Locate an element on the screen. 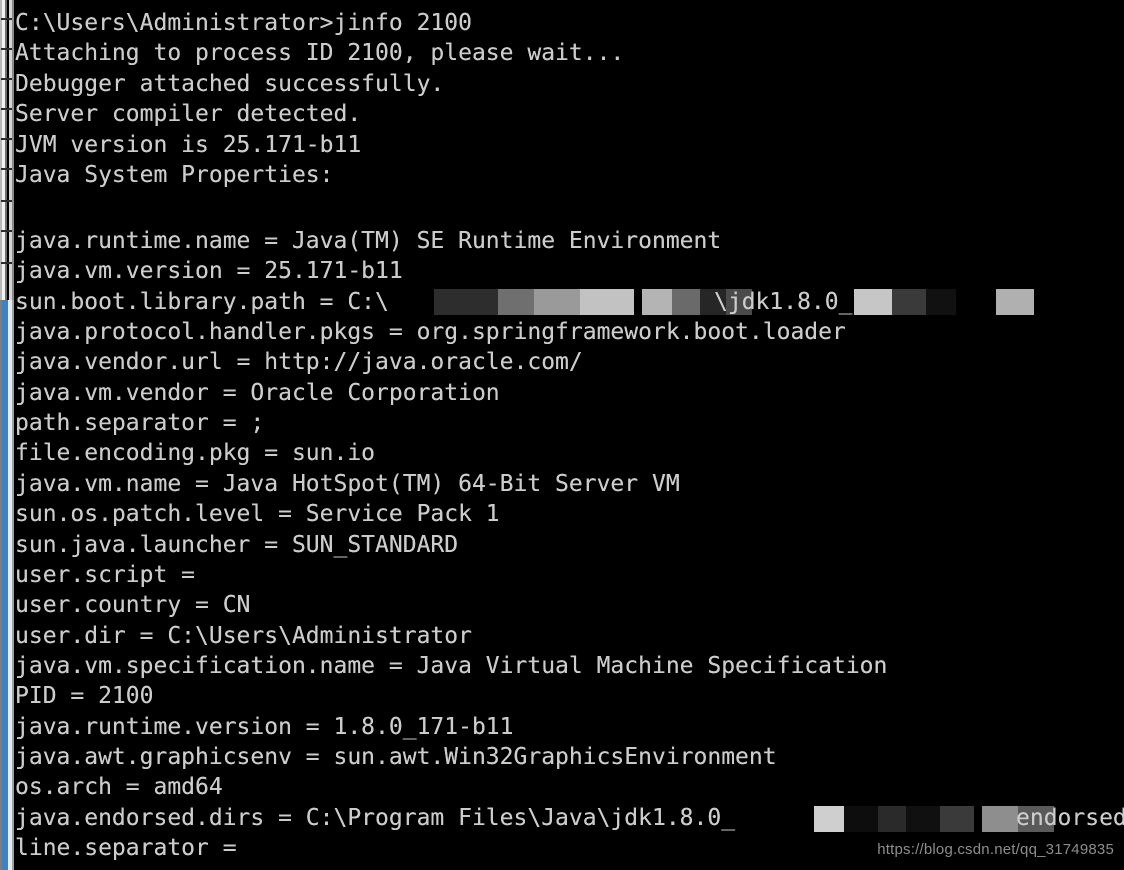 Image resolution: width=1124 pixels, height=870 pixels. console-line: line.separator = is located at coordinates (126, 848).